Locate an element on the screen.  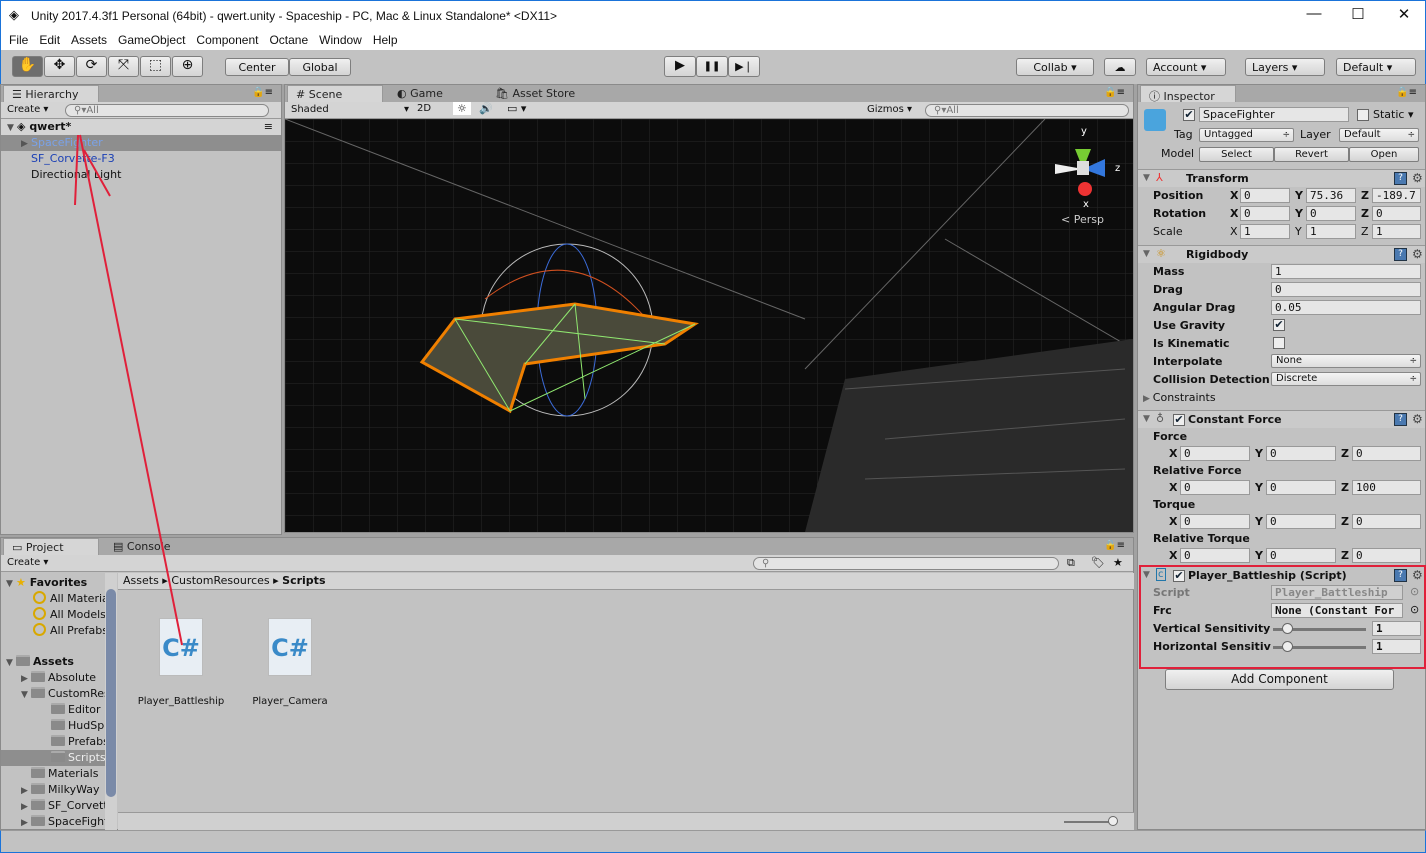
name-field: SpaceFighter is located at coordinates (1274, 114).